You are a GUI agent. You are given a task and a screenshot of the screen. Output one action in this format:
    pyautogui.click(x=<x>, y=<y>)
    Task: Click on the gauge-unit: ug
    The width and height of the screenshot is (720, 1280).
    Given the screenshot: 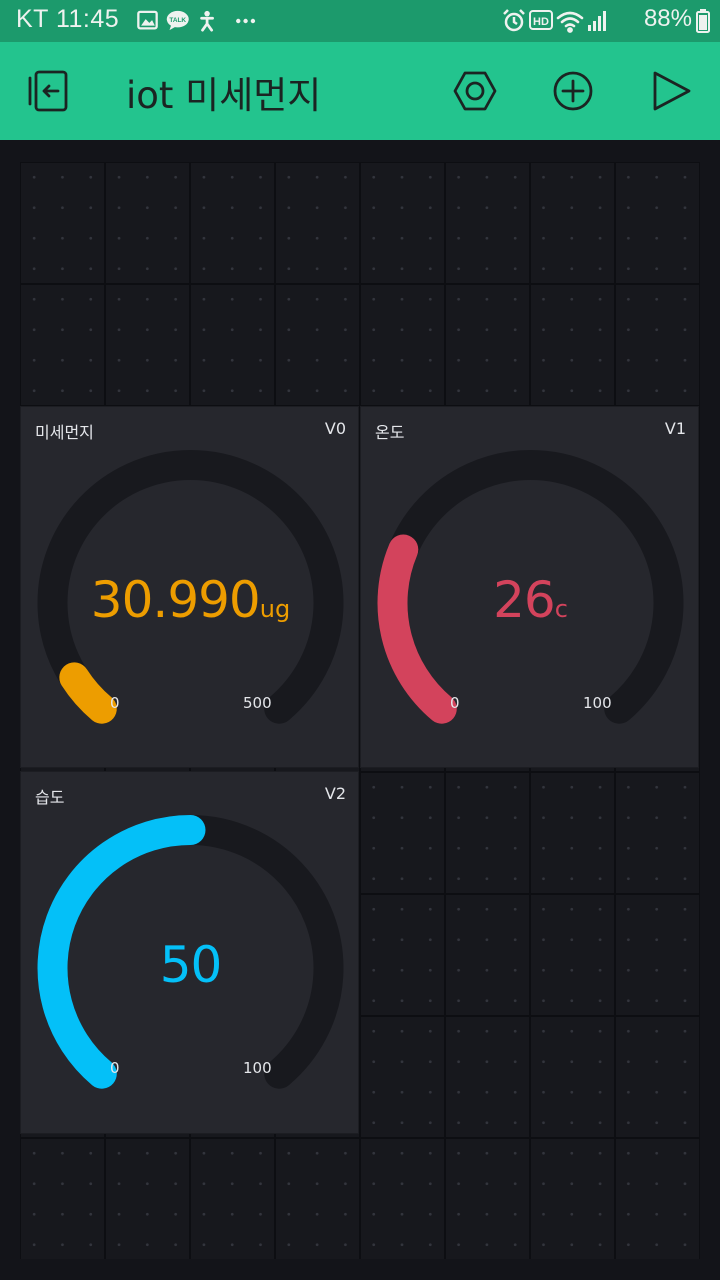 What is the action you would take?
    pyautogui.click(x=275, y=609)
    